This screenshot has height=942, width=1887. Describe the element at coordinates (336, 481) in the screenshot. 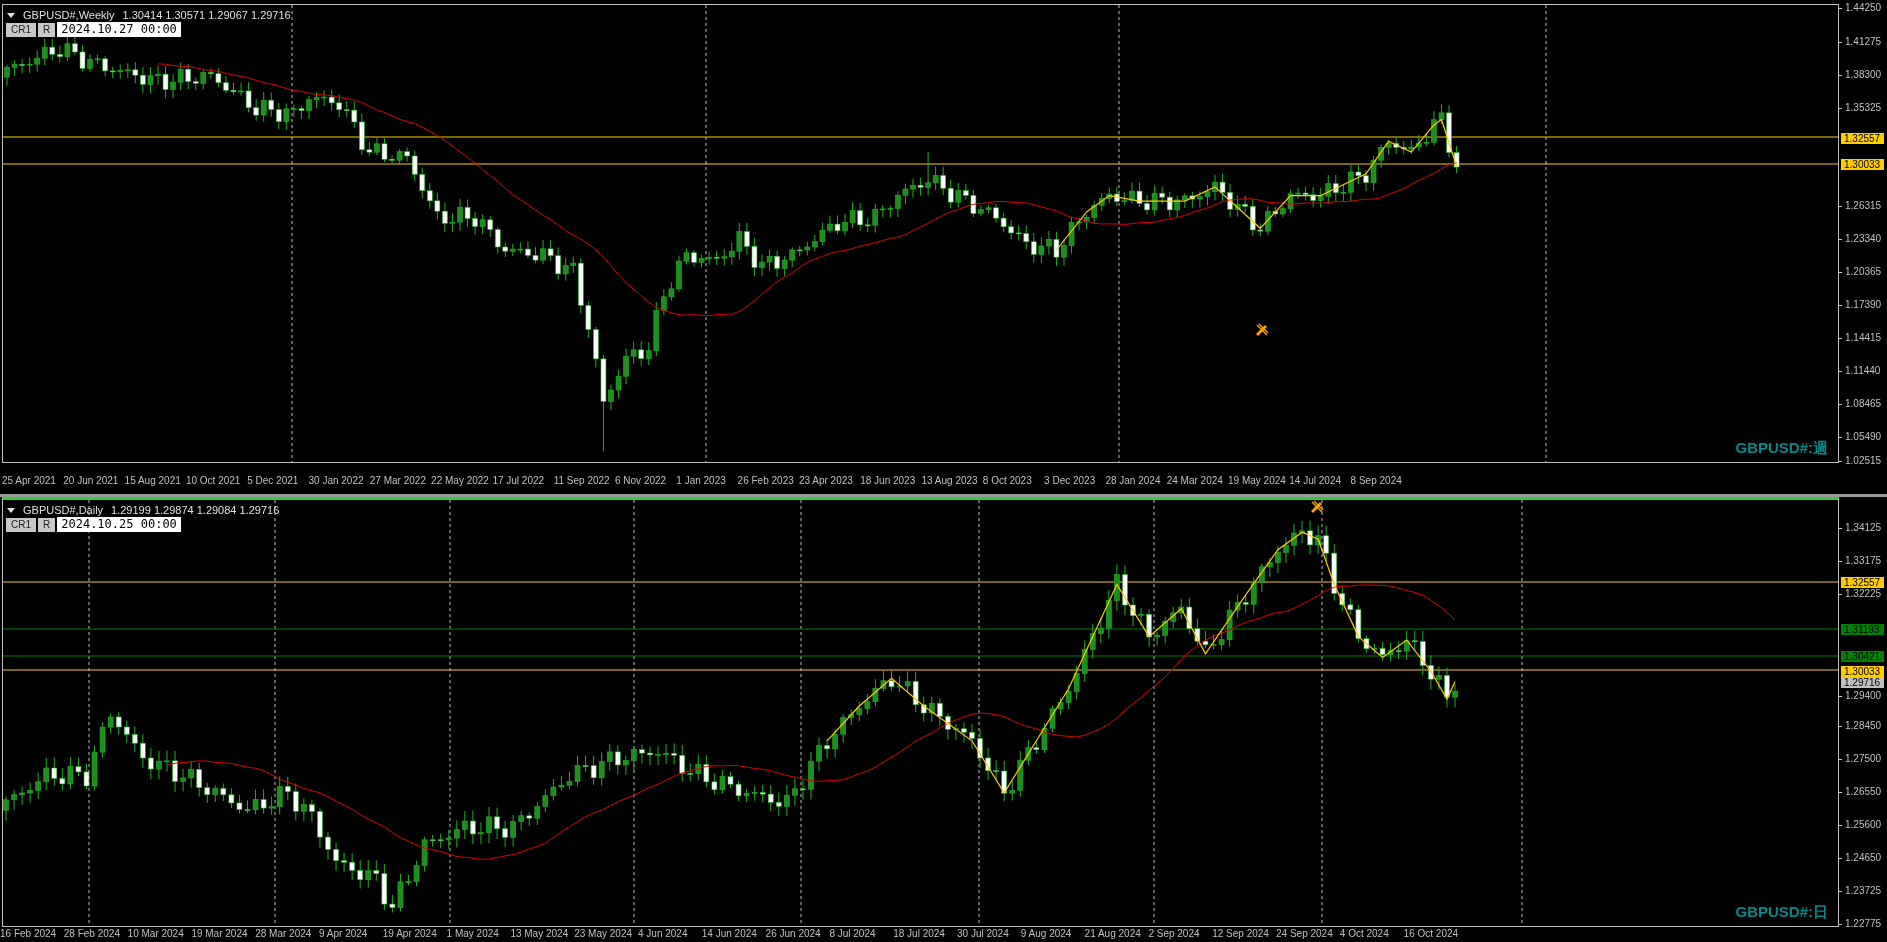

I see `date-label: 30 Jan 2022` at that location.